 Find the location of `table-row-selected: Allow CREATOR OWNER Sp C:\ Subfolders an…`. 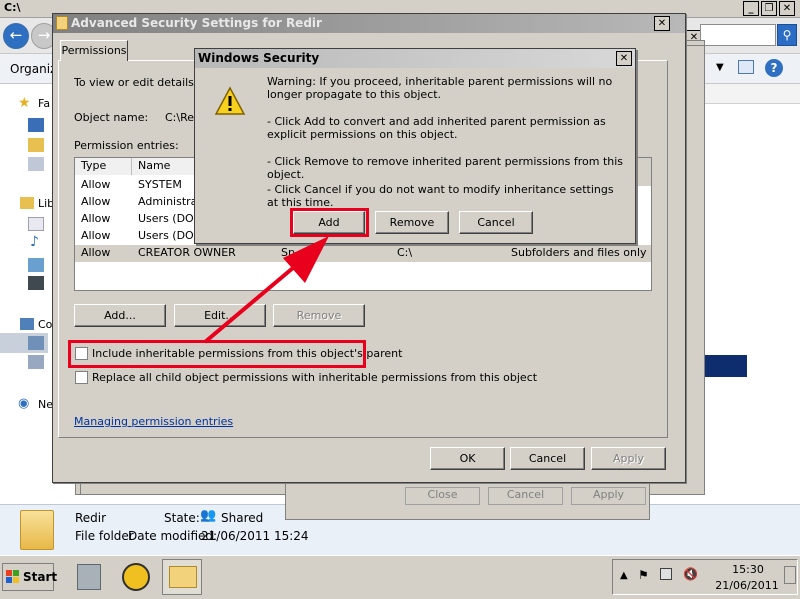

table-row-selected: Allow CREATOR OWNER Sp C:\ Subfolders an… is located at coordinates (363, 253).